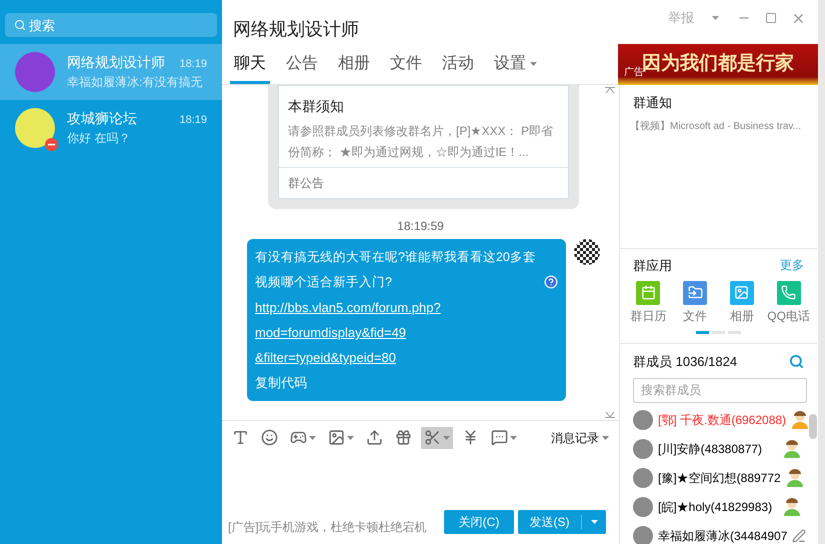 The image size is (825, 544). Describe the element at coordinates (652, 266) in the screenshot. I see `apps-heading: 群应用` at that location.